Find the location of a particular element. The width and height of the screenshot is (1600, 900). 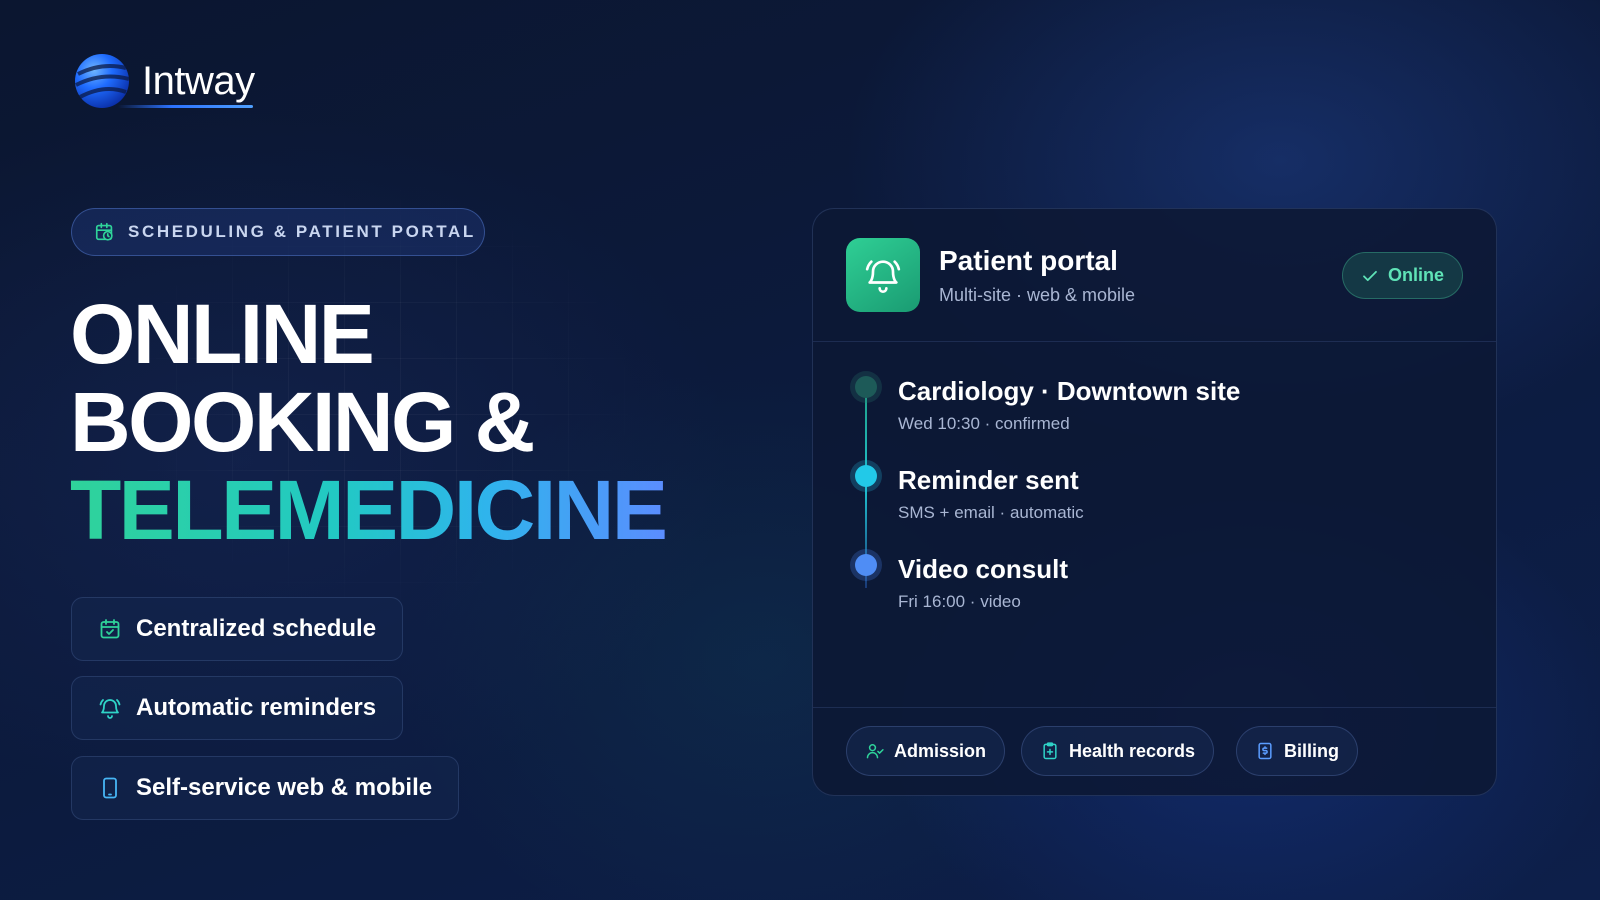

section-badge-label: SCHEDULING & PATIENT PORTAL is located at coordinates (302, 231).